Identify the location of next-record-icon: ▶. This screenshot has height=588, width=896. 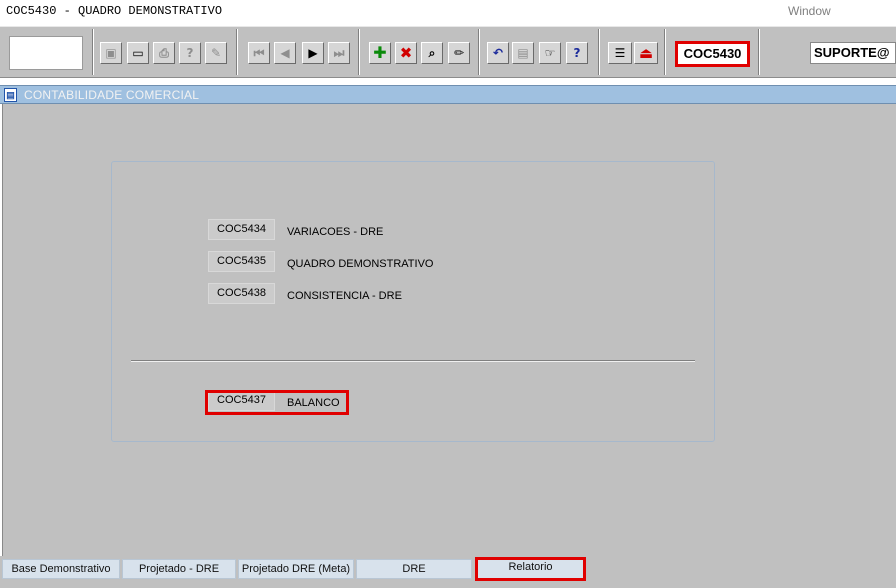
(313, 53).